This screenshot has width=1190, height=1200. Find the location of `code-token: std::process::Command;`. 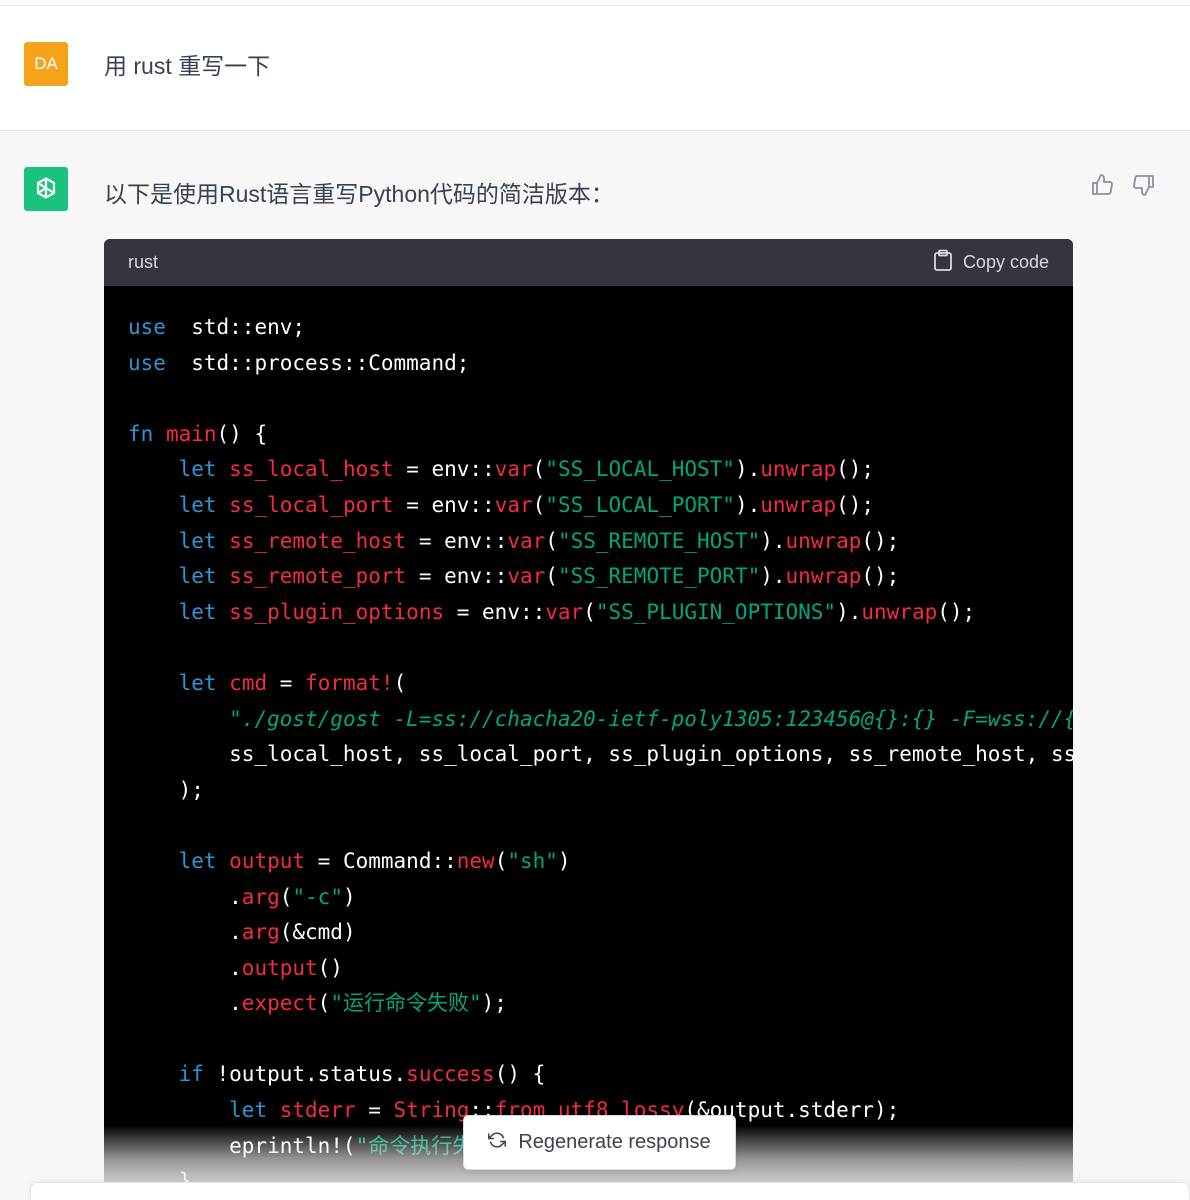

code-token: std::process::Command; is located at coordinates (317, 362).